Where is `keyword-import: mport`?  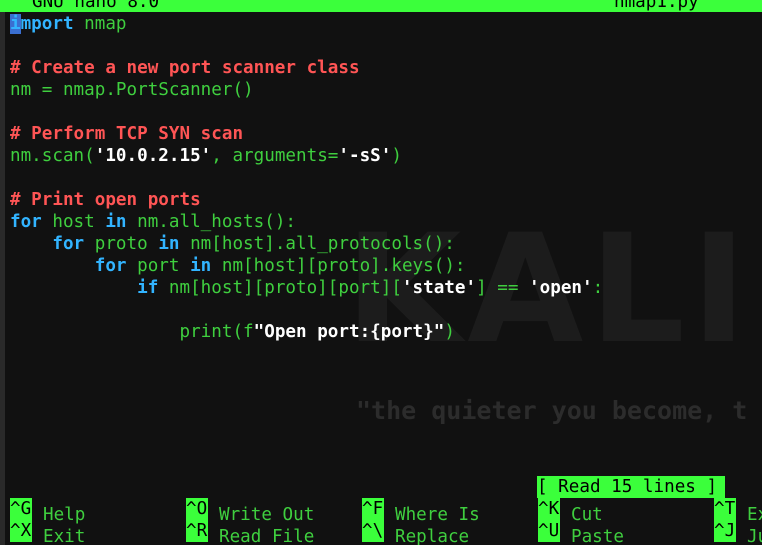 keyword-import: mport is located at coordinates (47, 24).